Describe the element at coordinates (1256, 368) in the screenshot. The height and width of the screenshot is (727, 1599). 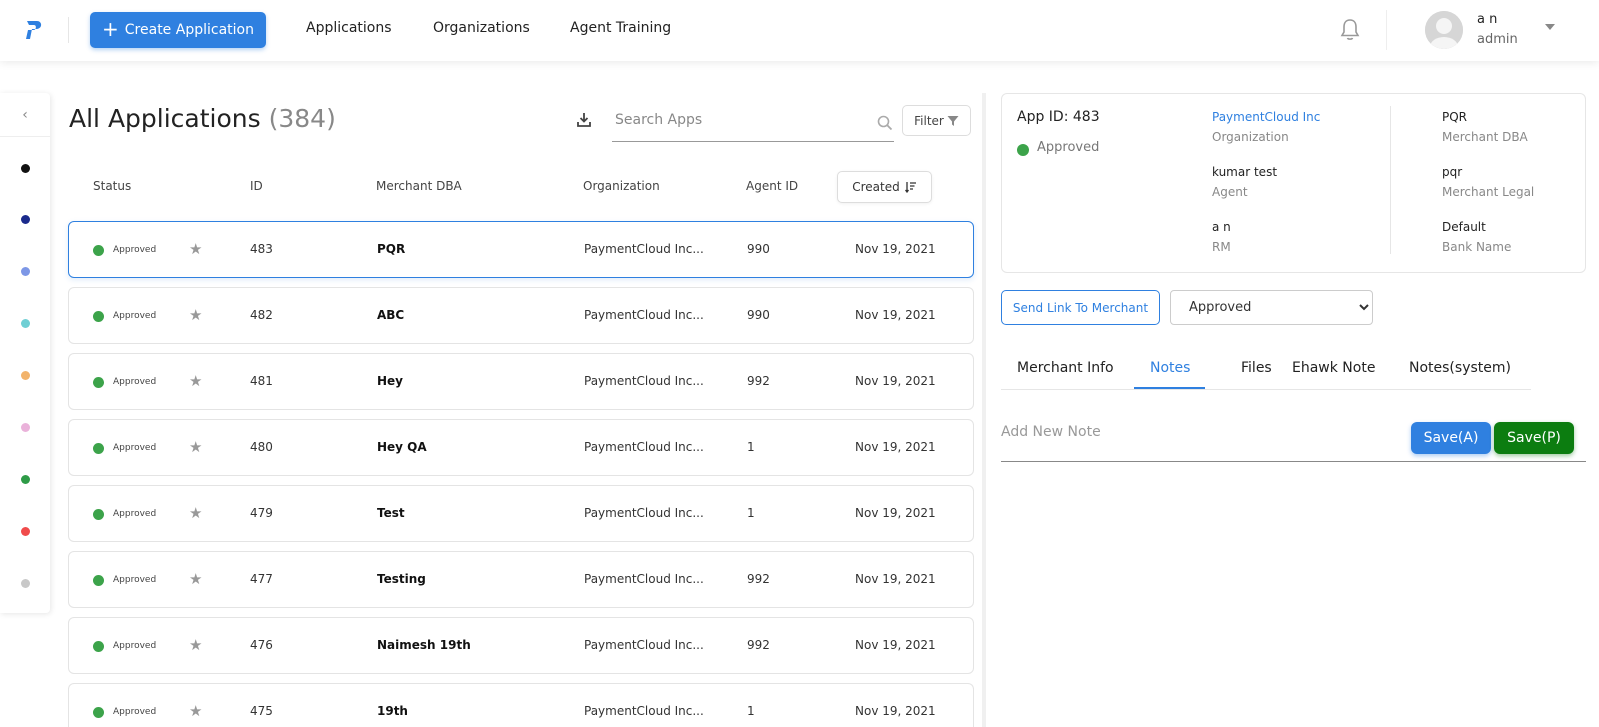
I see `tab-files: Files` at that location.